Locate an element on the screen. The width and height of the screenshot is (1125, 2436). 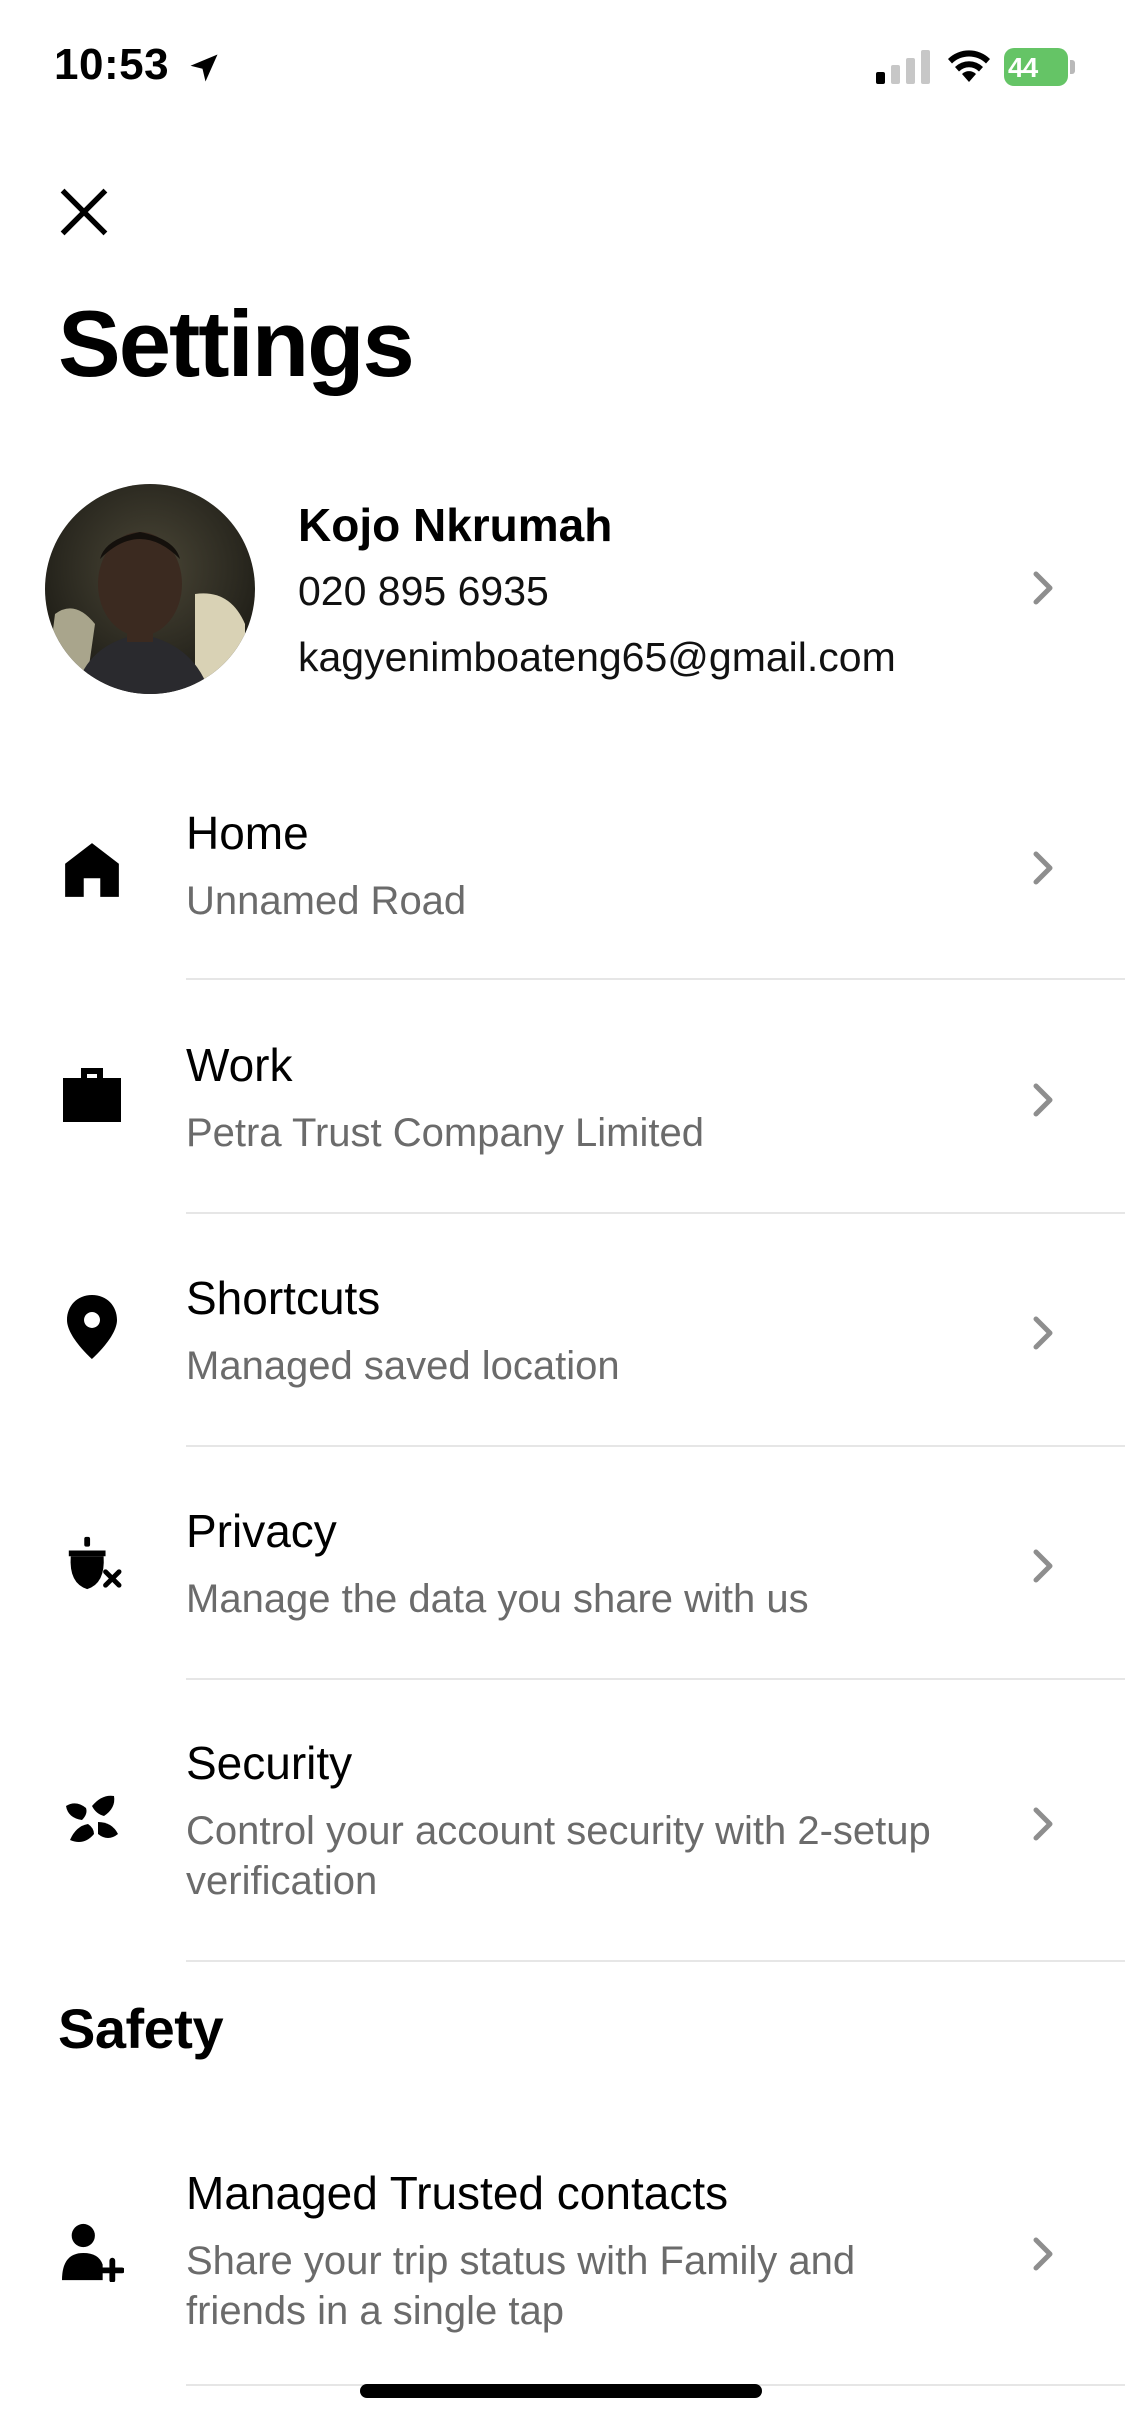
cellular-signal-icon is located at coordinates (904, 67).